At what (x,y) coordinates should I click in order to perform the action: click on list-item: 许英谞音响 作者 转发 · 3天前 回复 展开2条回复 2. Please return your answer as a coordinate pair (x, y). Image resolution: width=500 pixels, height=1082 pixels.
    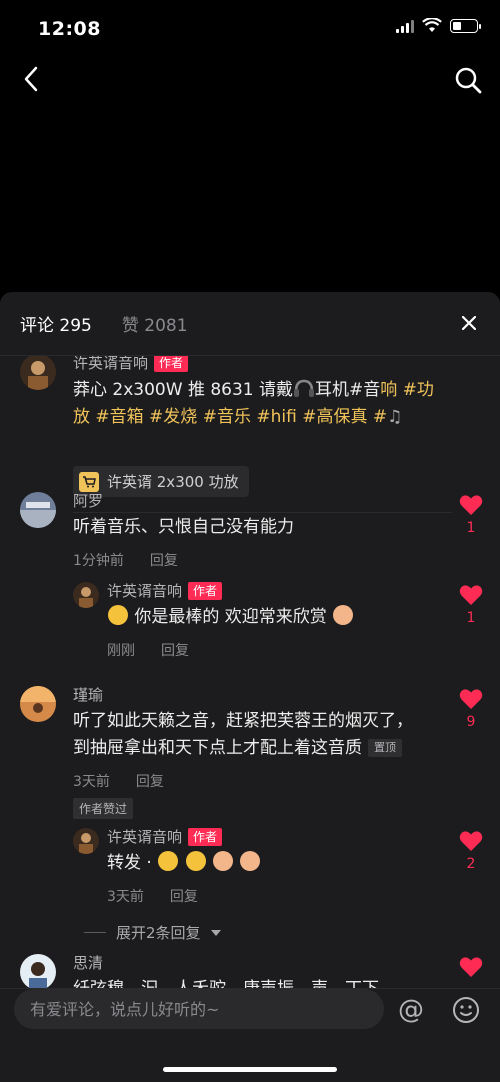
    Looking at the image, I should click on (250, 884).